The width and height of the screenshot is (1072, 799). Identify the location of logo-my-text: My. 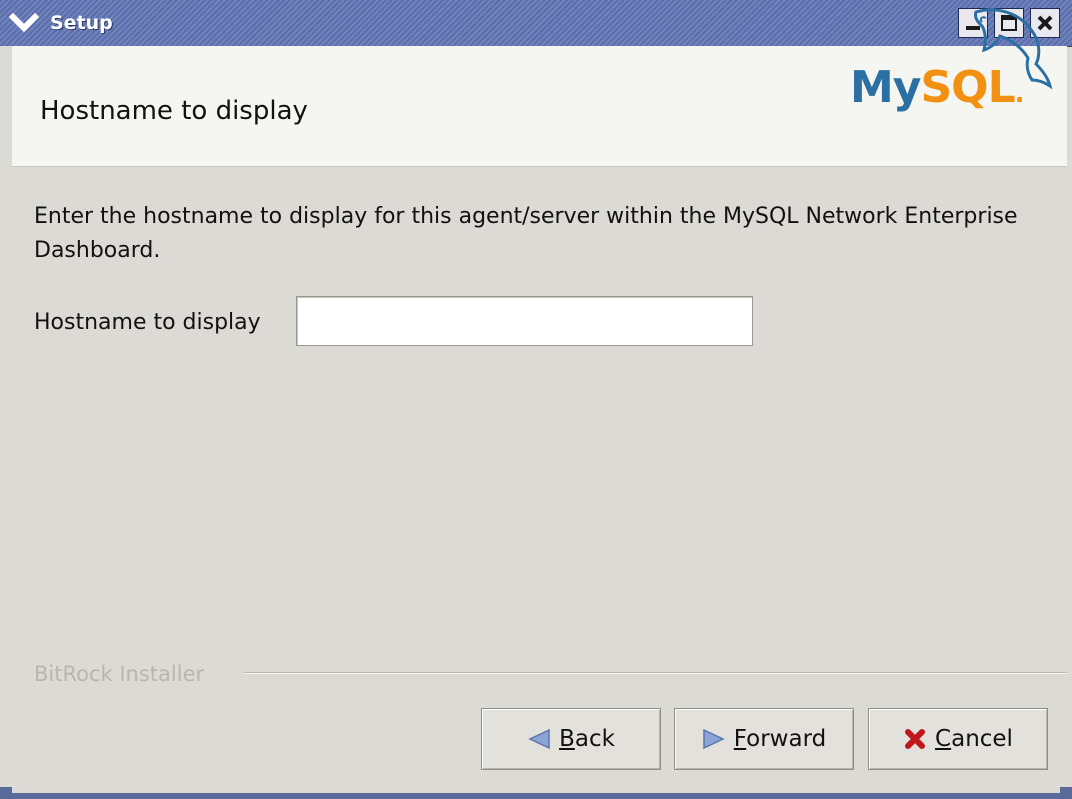
(885, 87).